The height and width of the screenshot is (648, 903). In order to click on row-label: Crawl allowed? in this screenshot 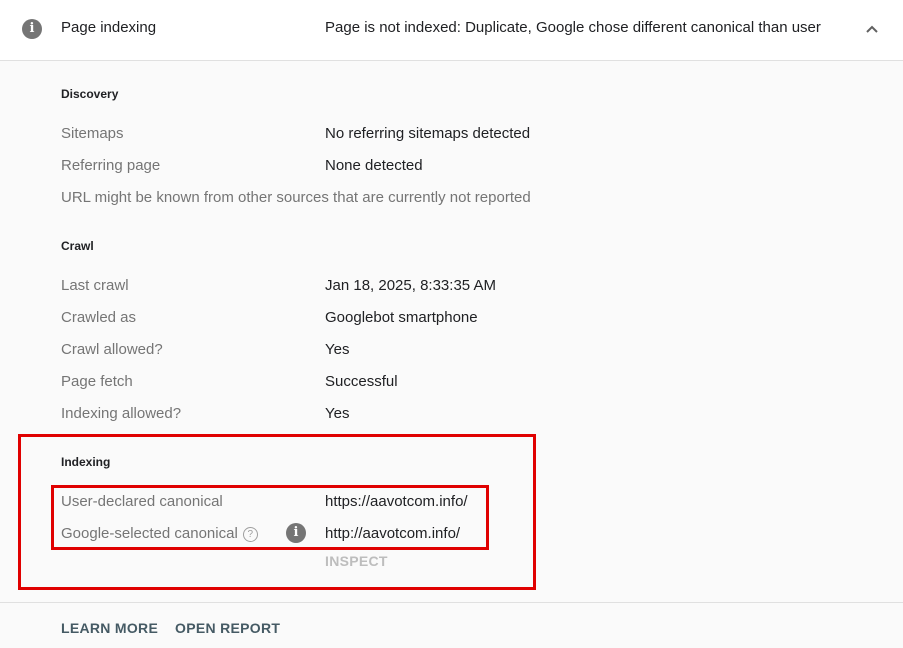, I will do `click(112, 349)`.